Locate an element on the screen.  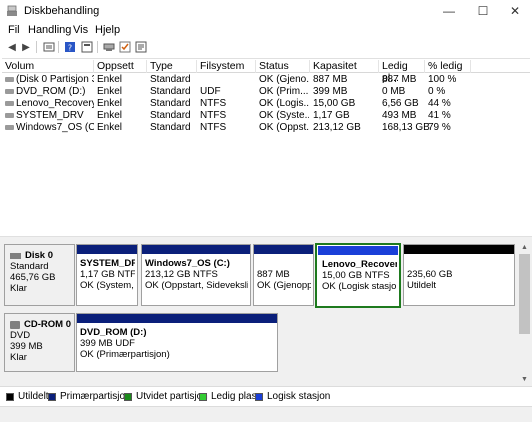
menu-vis: Vis is located at coordinates (80, 30).